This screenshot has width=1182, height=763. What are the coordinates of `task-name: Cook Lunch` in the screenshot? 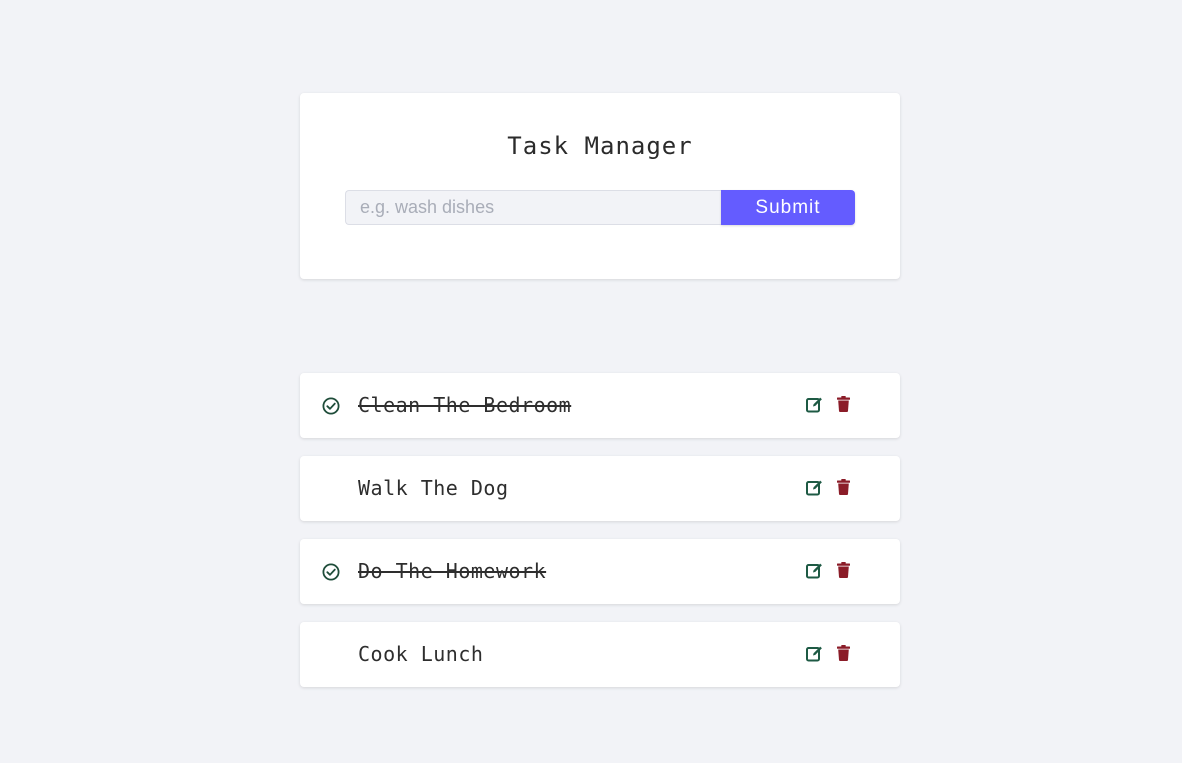 It's located at (420, 654).